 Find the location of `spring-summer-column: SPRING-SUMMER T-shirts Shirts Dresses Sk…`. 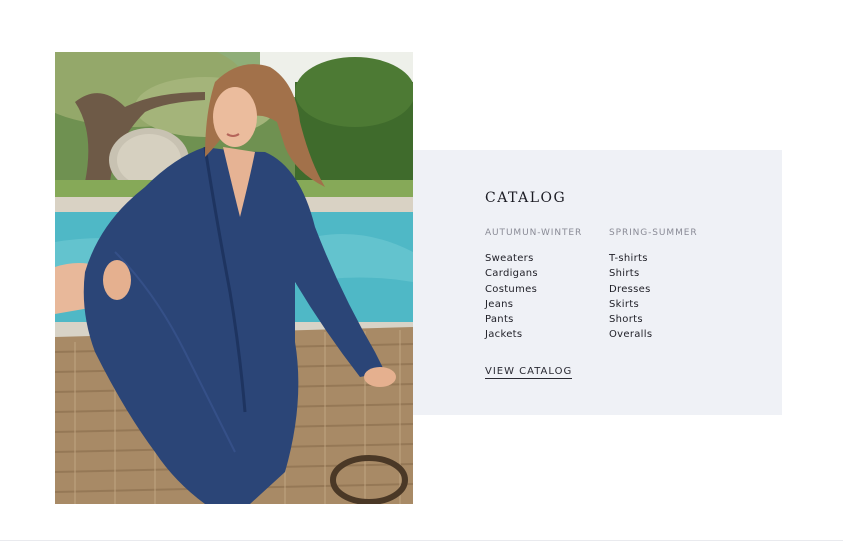

spring-summer-column: SPRING-SUMMER T-shirts Shirts Dresses Sk… is located at coordinates (653, 285).